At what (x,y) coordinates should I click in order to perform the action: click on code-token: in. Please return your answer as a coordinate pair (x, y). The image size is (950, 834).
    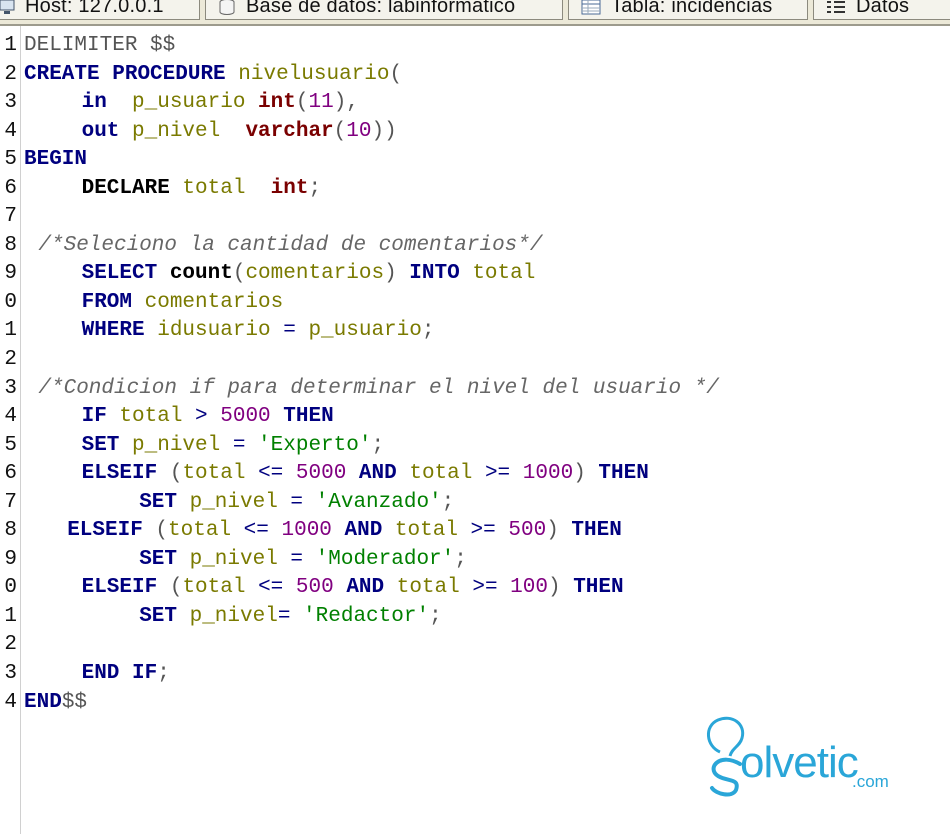
    Looking at the image, I should click on (94, 103).